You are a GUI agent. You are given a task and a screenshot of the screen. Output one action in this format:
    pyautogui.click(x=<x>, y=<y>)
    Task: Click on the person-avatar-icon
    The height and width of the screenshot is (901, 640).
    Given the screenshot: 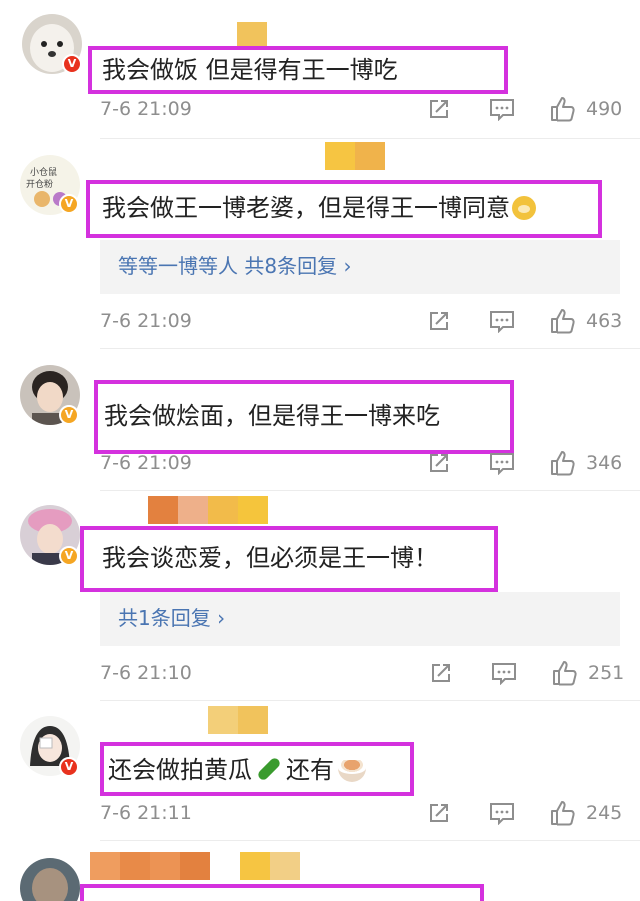 What is the action you would take?
    pyautogui.click(x=50, y=879)
    